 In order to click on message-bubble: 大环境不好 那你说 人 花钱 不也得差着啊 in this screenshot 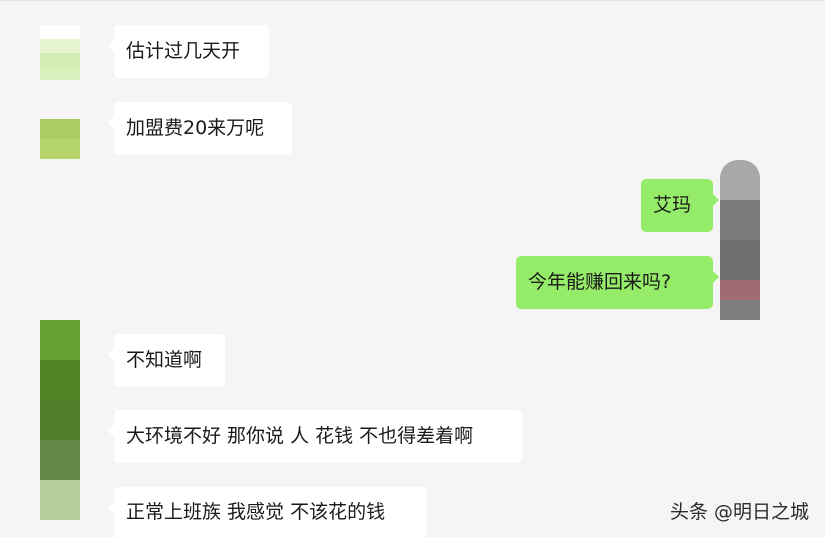, I will do `click(315, 436)`.